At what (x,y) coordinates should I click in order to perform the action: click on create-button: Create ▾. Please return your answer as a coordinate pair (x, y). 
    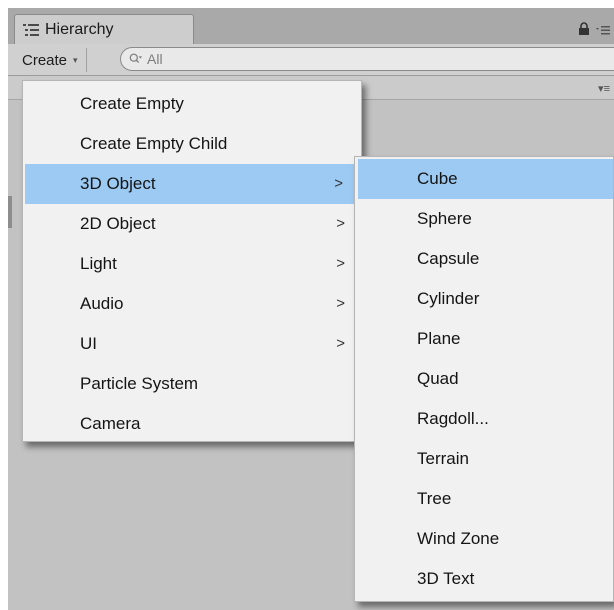
    Looking at the image, I should click on (50, 60).